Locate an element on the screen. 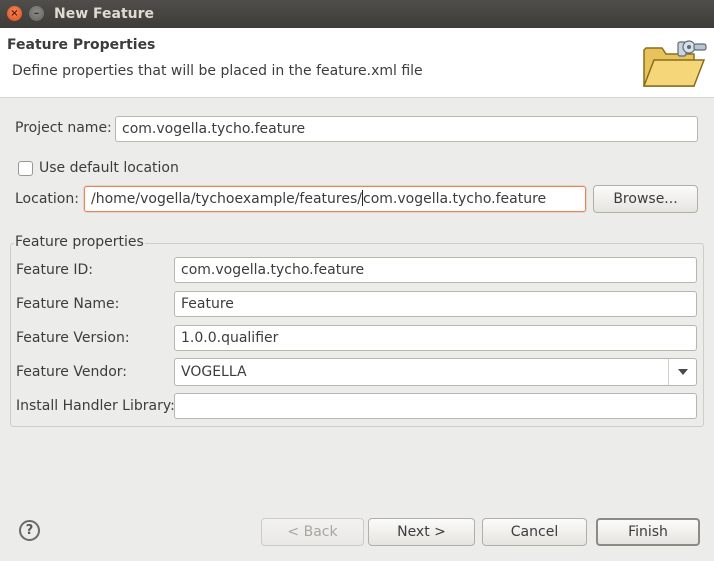 The width and height of the screenshot is (714, 561). back-button: < Back is located at coordinates (312, 532).